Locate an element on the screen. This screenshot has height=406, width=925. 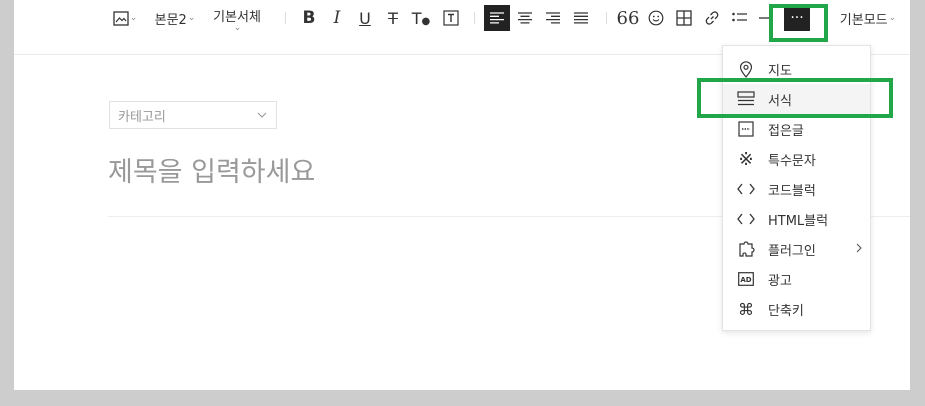
code-icon is located at coordinates (746, 189).